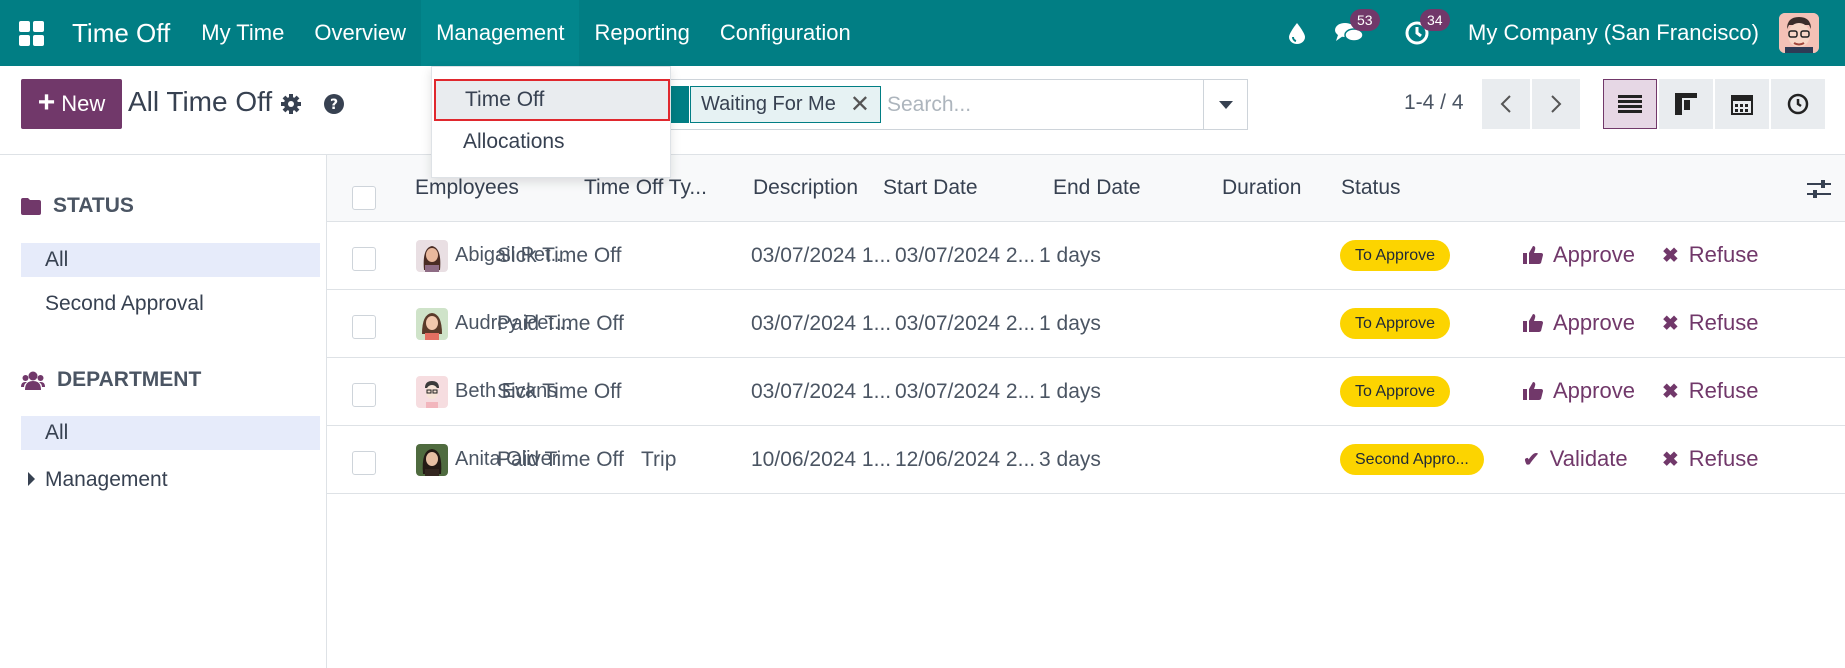 The image size is (1845, 668). Describe the element at coordinates (83, 103) in the screenshot. I see `new-button-label: New` at that location.